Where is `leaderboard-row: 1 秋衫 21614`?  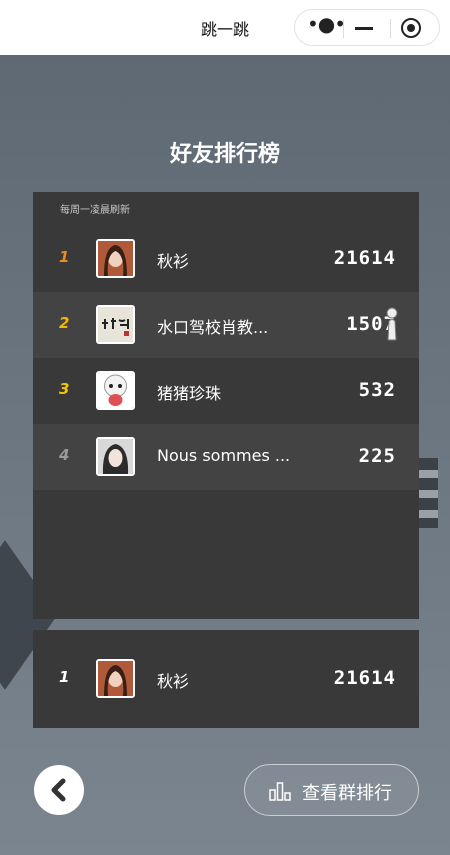
leaderboard-row: 1 秋衫 21614 is located at coordinates (226, 259).